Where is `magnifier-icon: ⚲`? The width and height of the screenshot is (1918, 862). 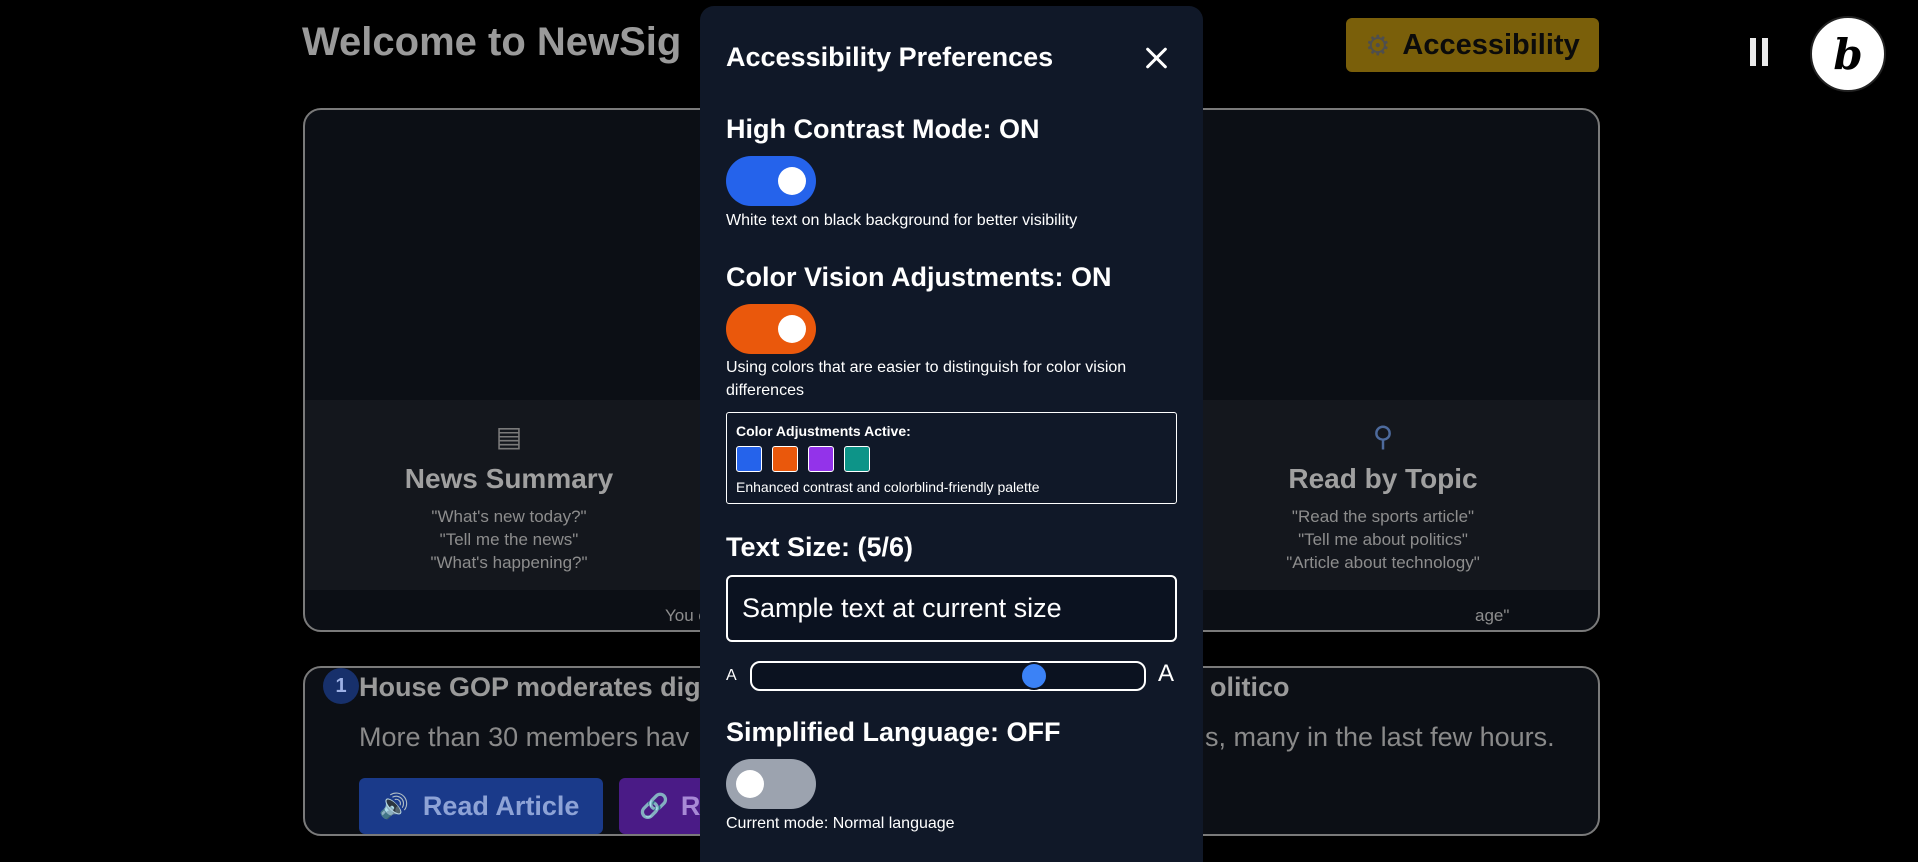
magnifier-icon: ⚲ is located at coordinates (1383, 436).